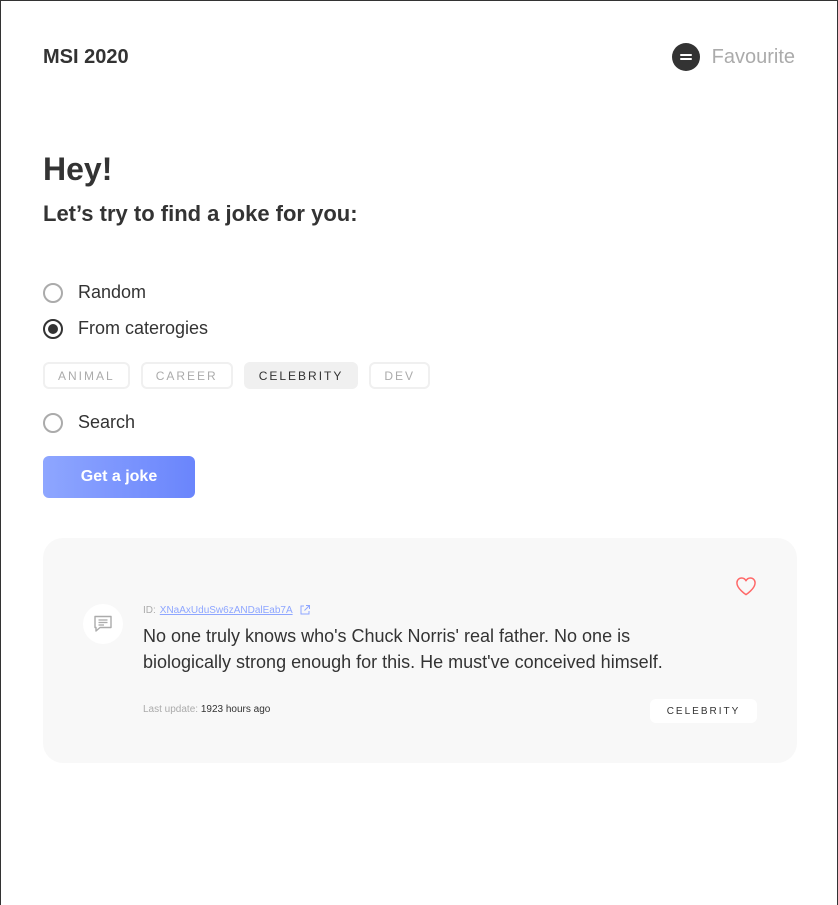 This screenshot has height=905, width=838. I want to click on radio-search, so click(53, 422).